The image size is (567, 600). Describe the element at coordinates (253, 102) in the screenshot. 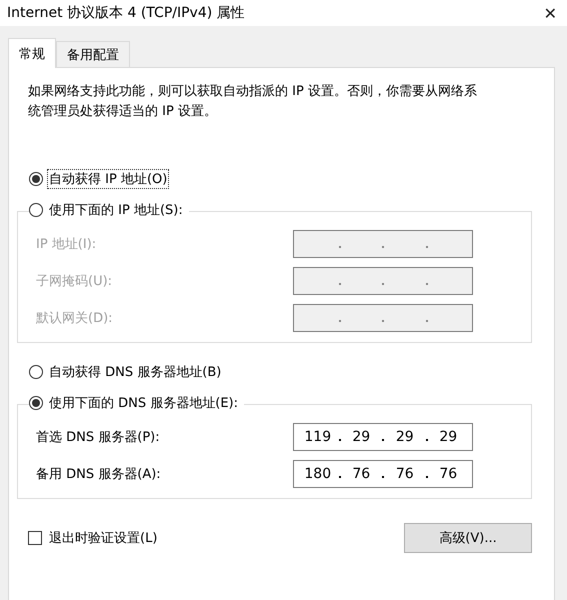

I see `description-text: 如果网络支持此功能，则可以获取自动指派的 IP 设置。否则，你需要从网络系统管理员处获得适当的 IP 设置。` at that location.